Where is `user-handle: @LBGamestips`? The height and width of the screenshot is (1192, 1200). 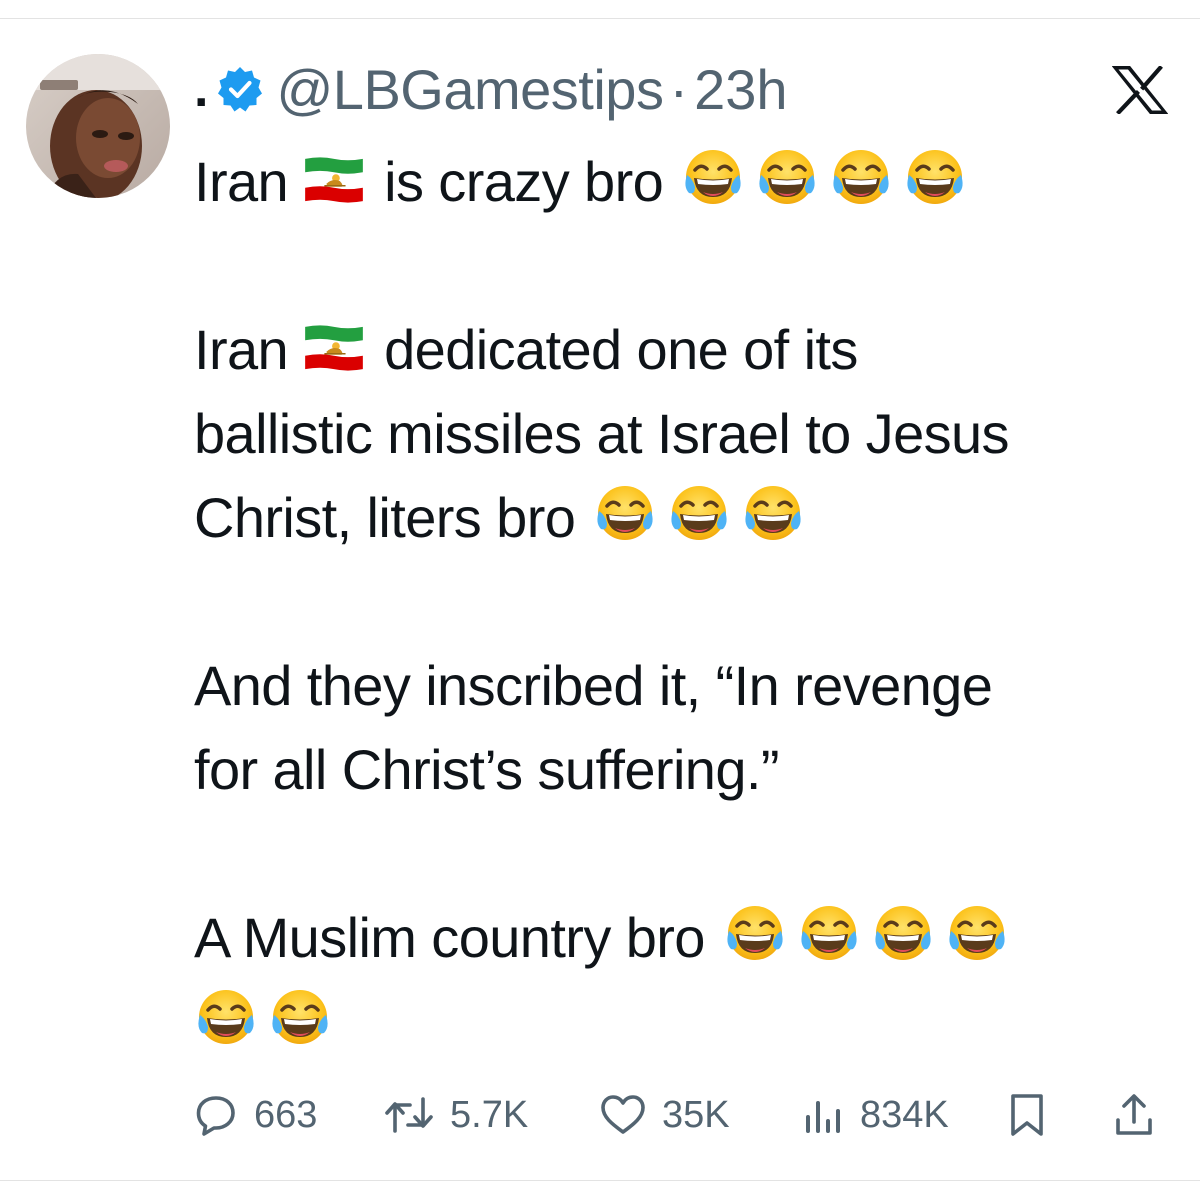
user-handle: @LBGamestips is located at coordinates (469, 89).